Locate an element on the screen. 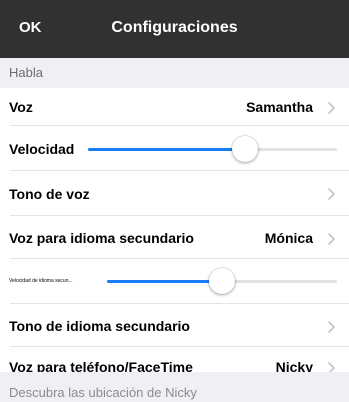 Image resolution: width=349 pixels, height=402 pixels. voice-value: Samantha is located at coordinates (279, 107).